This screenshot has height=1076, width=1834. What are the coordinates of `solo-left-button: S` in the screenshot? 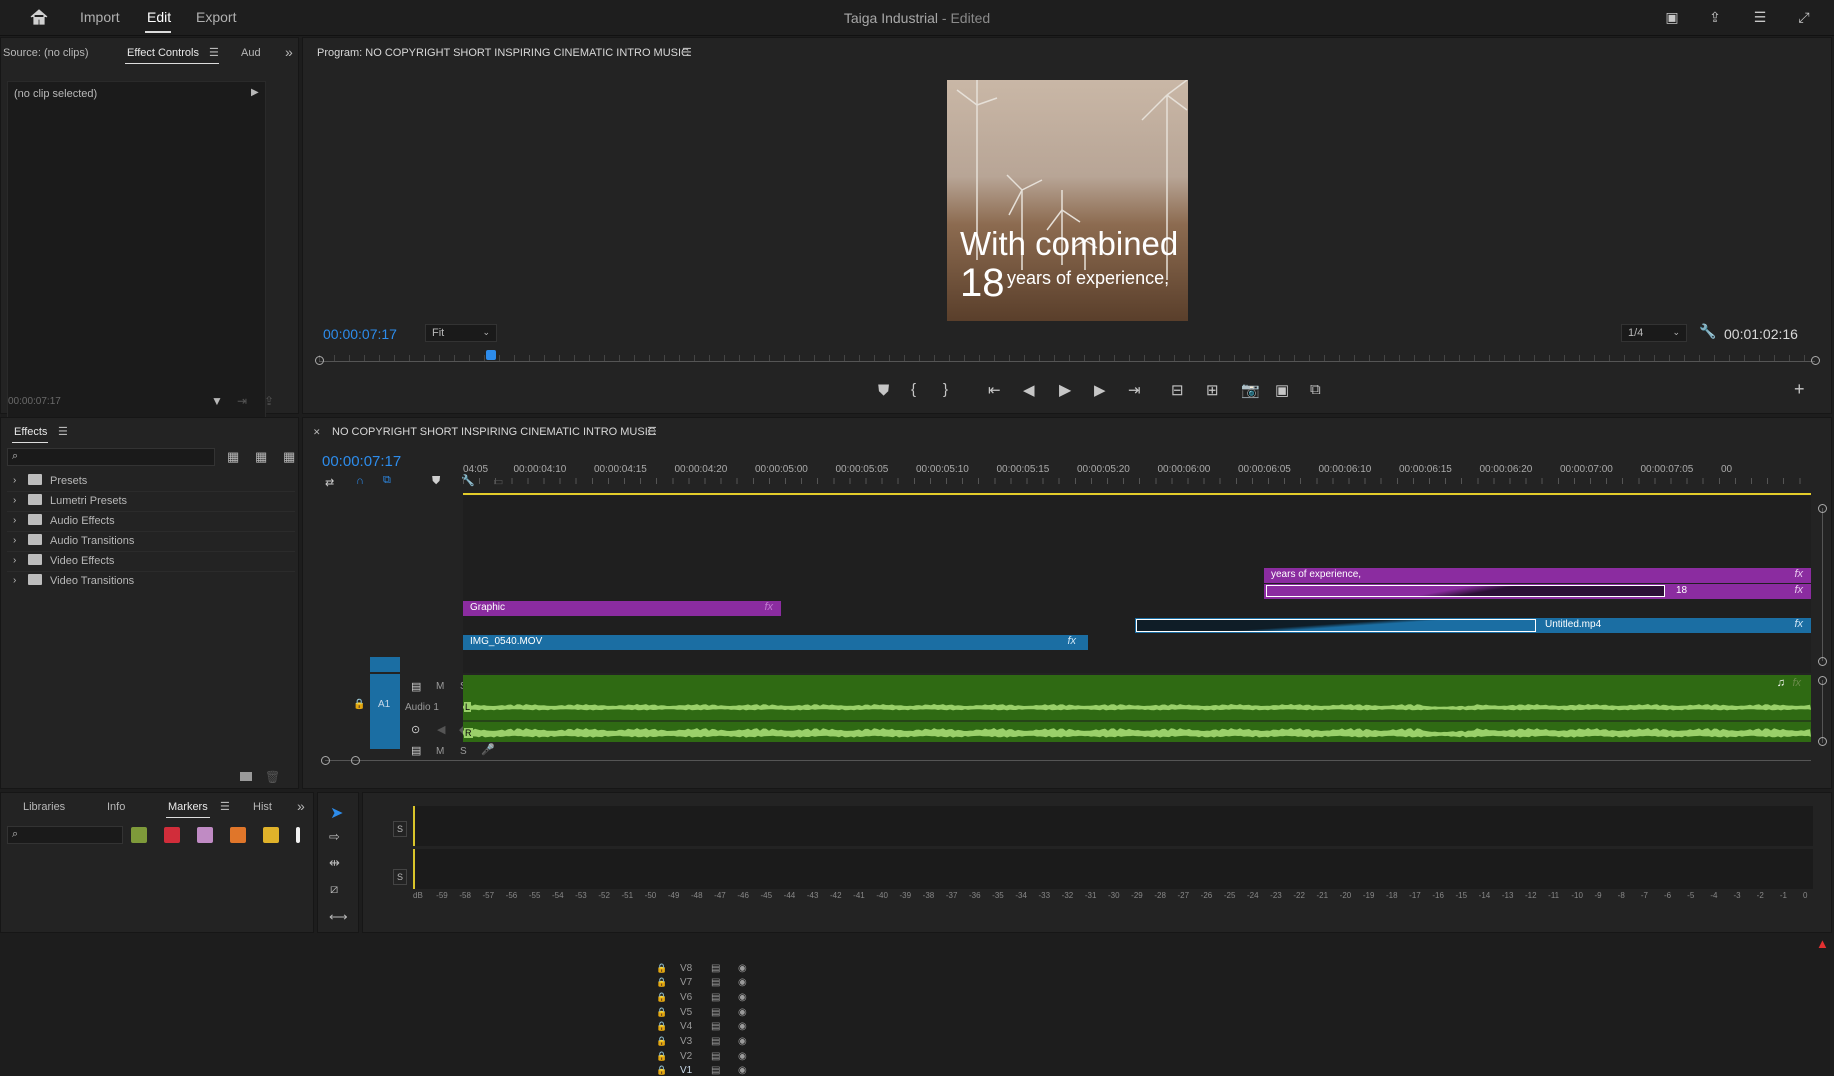 It's located at (400, 829).